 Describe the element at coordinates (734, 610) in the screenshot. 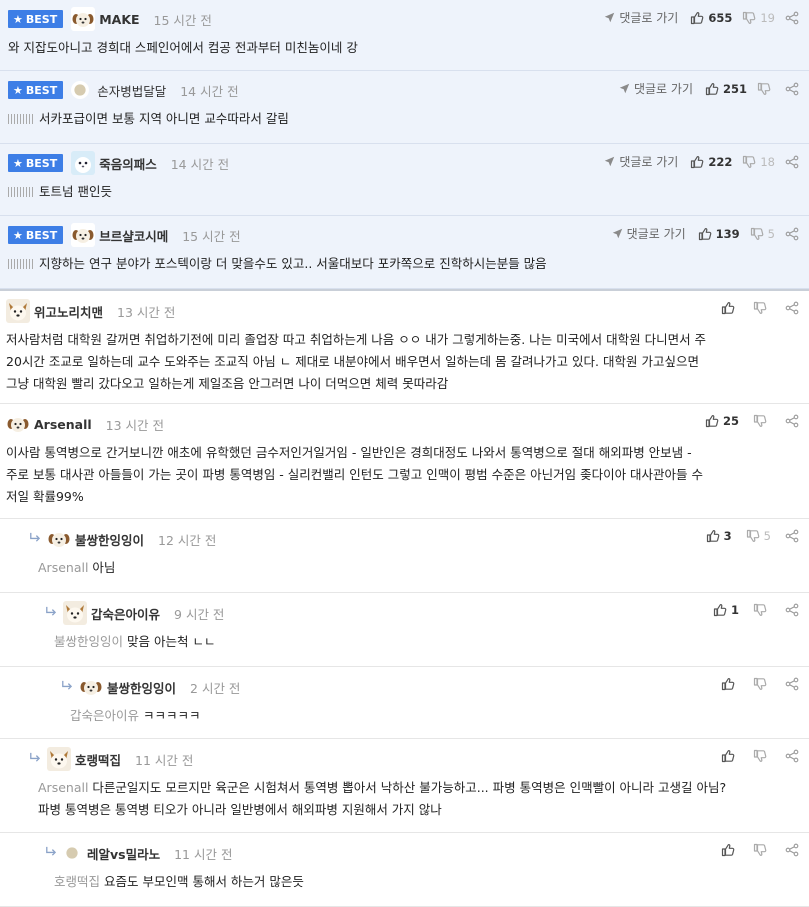

I see `like-count: 1` at that location.